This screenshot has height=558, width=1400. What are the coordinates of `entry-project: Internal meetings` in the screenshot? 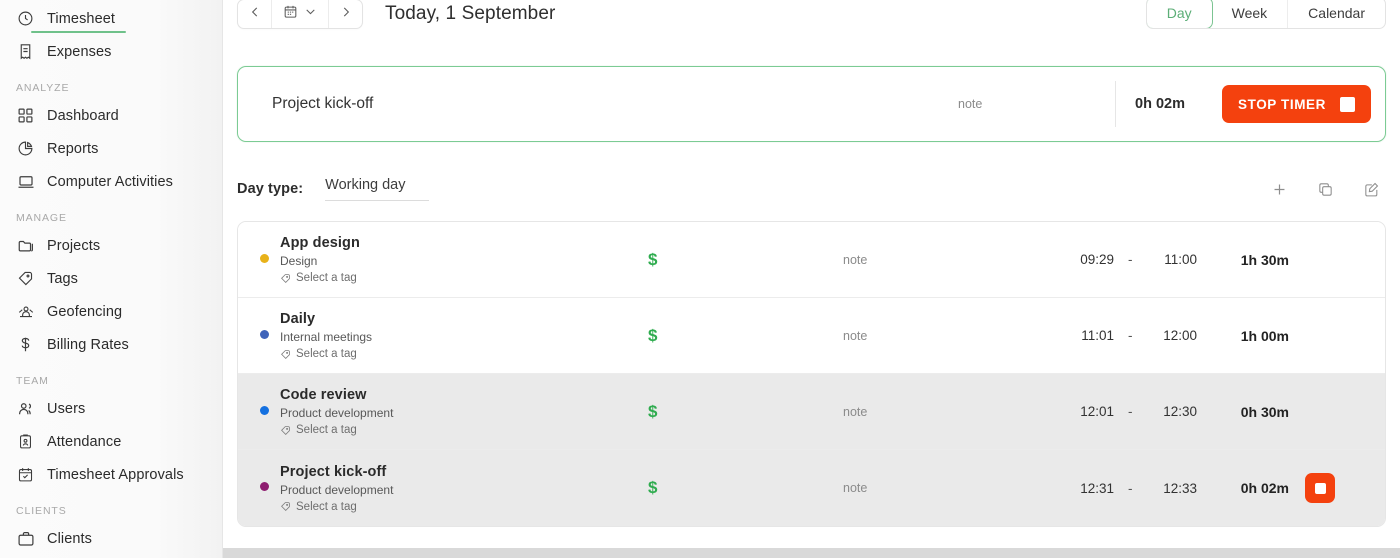 It's located at (445, 337).